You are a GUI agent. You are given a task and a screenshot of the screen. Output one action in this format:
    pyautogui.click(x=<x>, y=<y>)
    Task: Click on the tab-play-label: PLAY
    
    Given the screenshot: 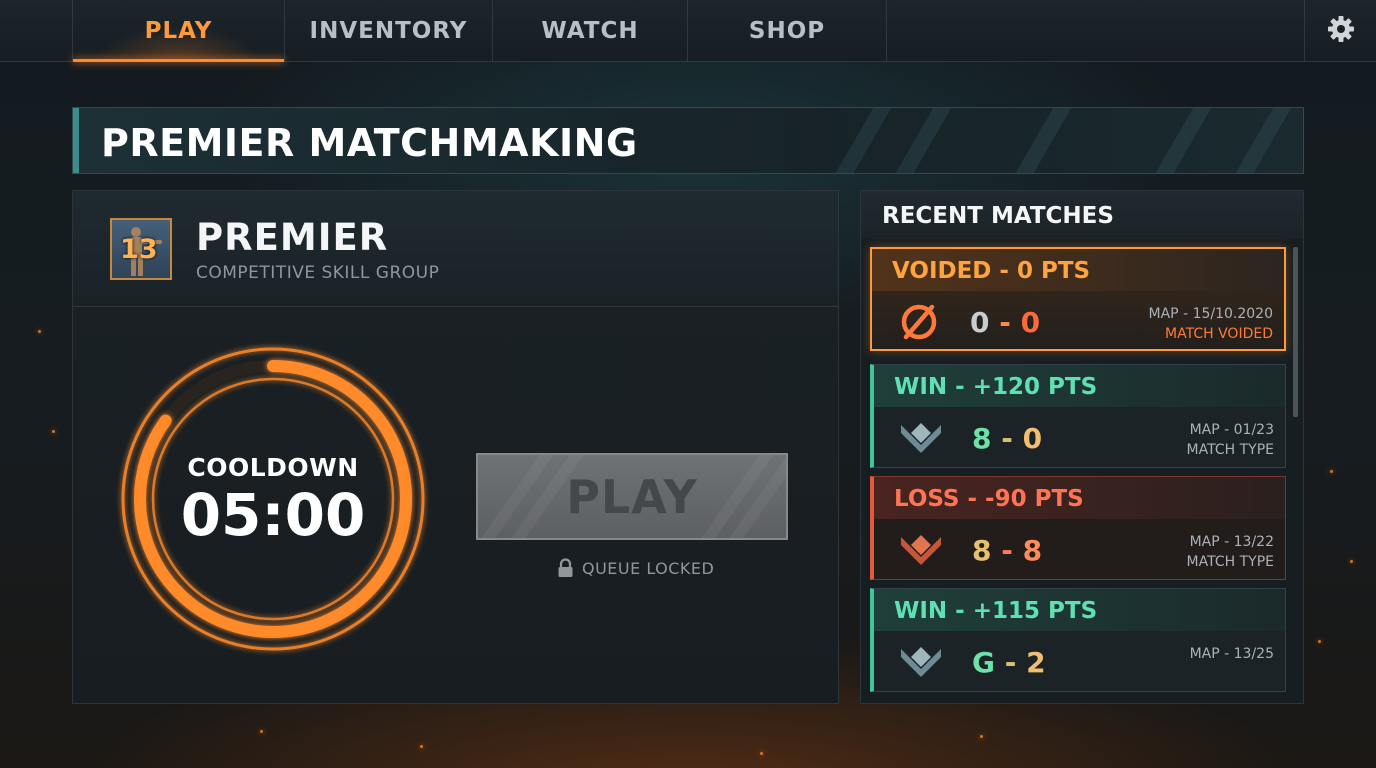 What is the action you would take?
    pyautogui.click(x=178, y=30)
    